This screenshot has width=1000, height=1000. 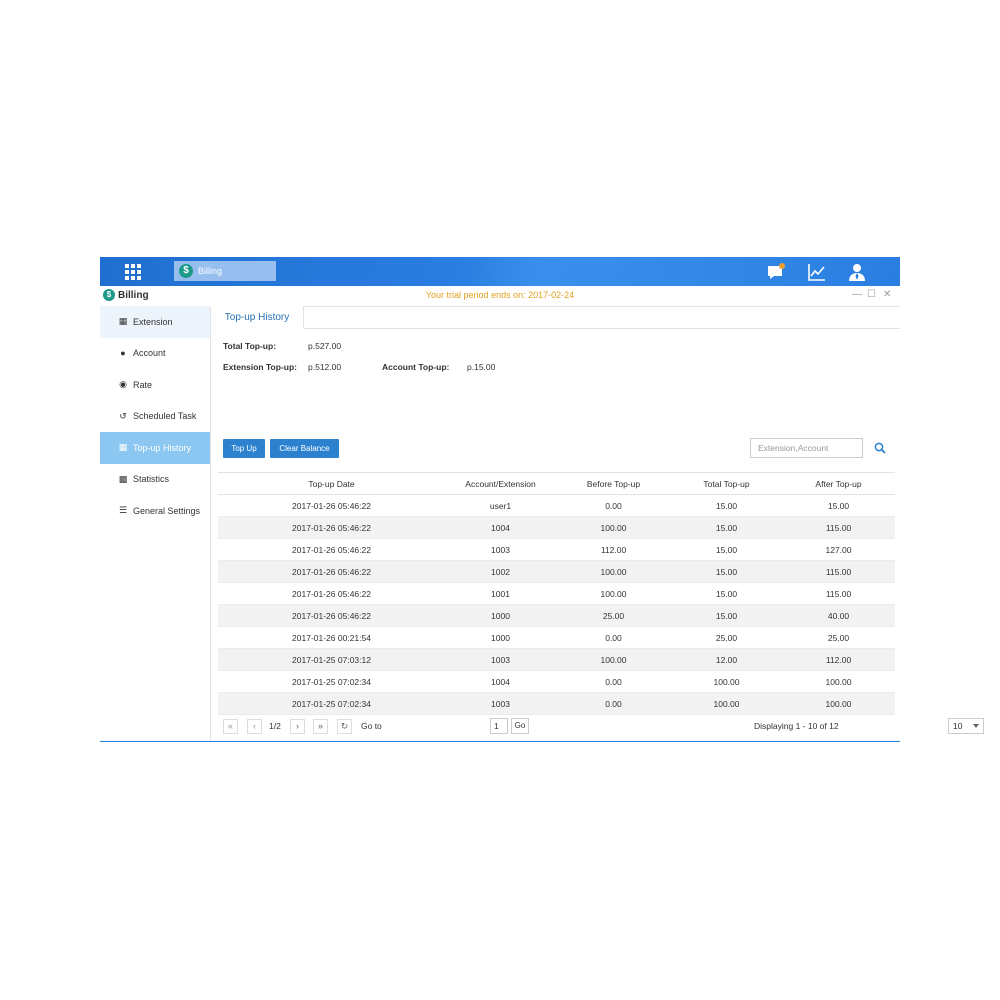 I want to click on total-top-up-value: p.527.00, so click(x=325, y=346).